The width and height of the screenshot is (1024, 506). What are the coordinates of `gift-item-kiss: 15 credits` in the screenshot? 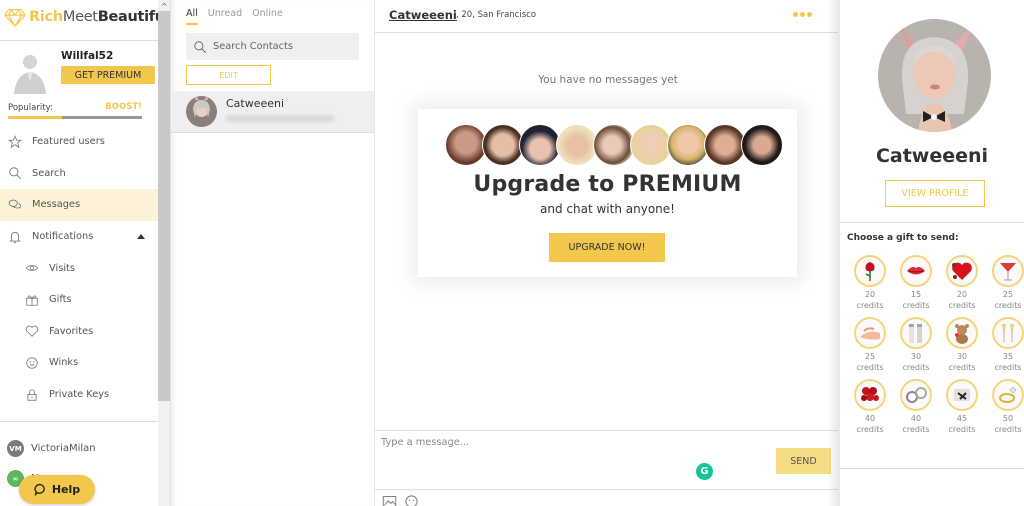 It's located at (916, 283).